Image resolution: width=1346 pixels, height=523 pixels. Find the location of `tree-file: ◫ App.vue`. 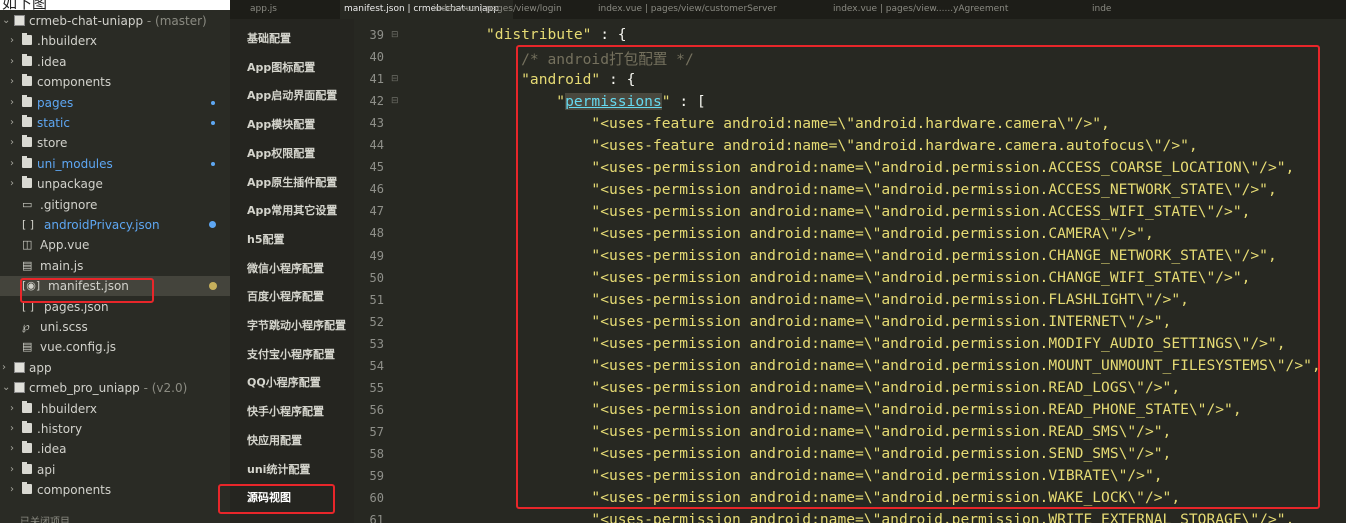

tree-file: ◫ App.vue is located at coordinates (115, 245).